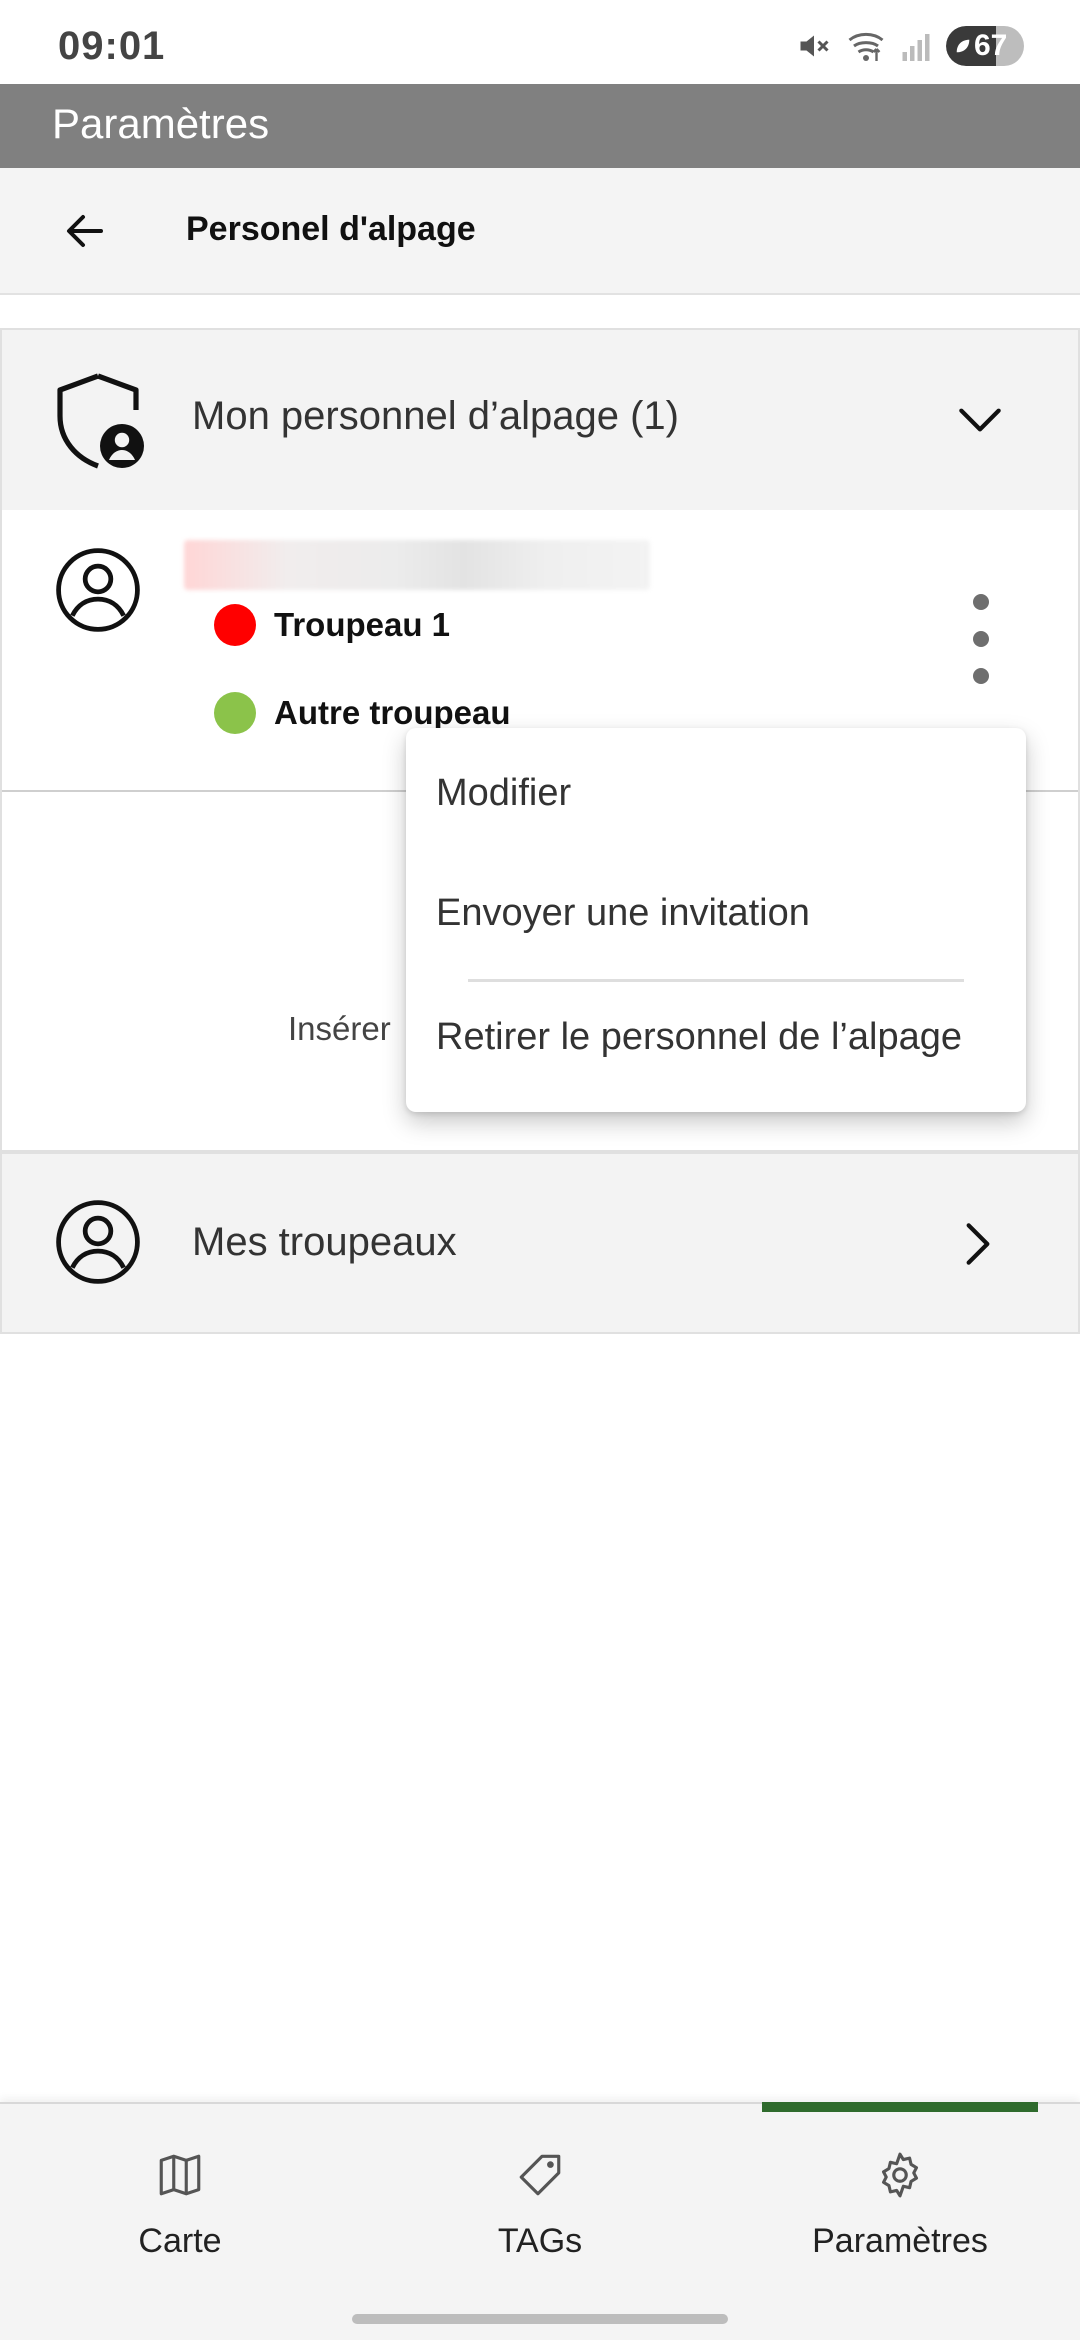  I want to click on chevron-down-icon, so click(980, 420).